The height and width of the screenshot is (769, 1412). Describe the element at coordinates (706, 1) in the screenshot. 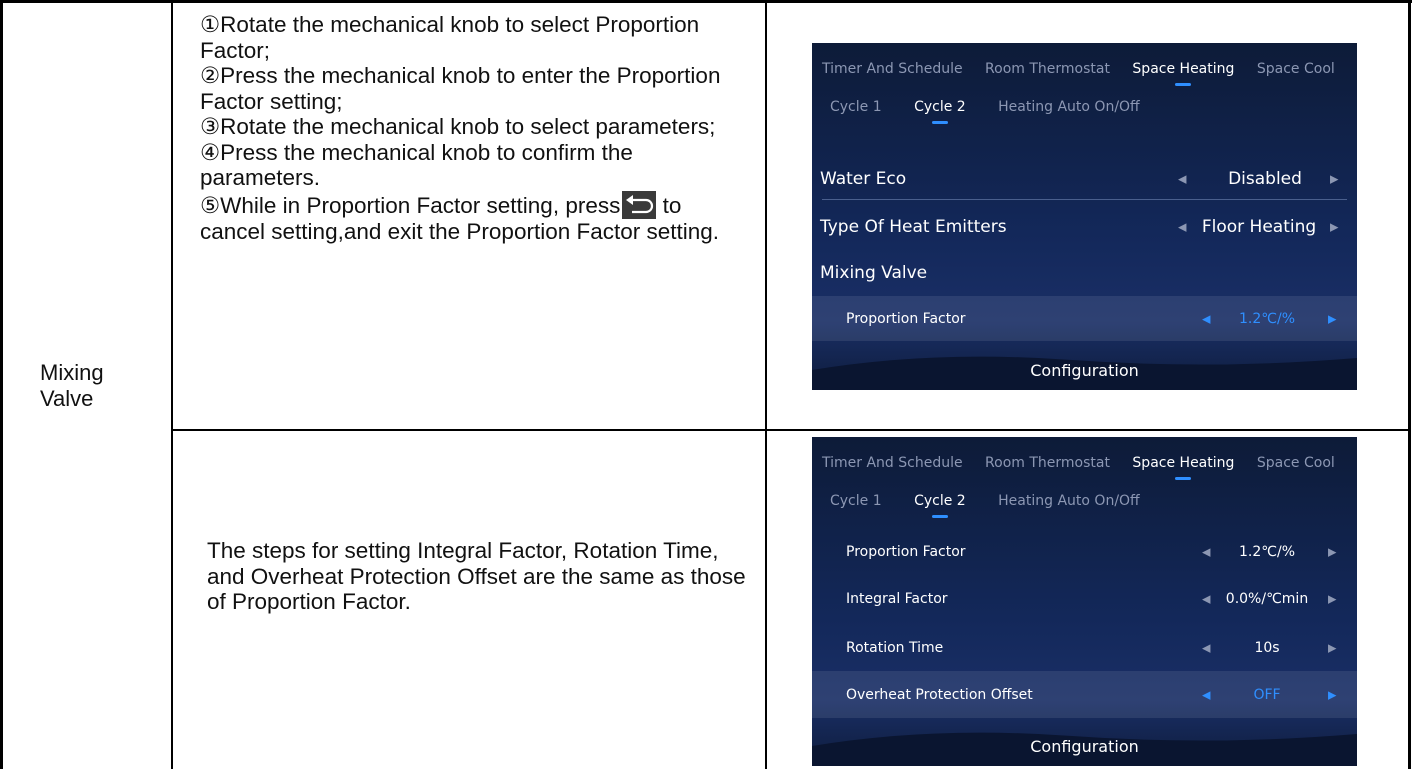

I see `table-border-top` at that location.